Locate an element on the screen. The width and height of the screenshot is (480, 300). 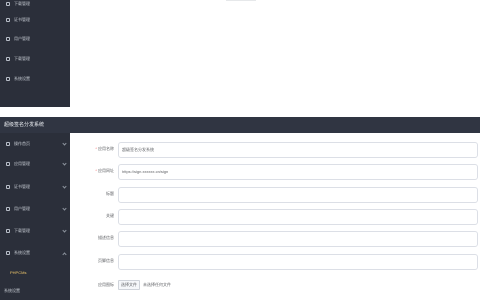
description-input is located at coordinates (298, 239).